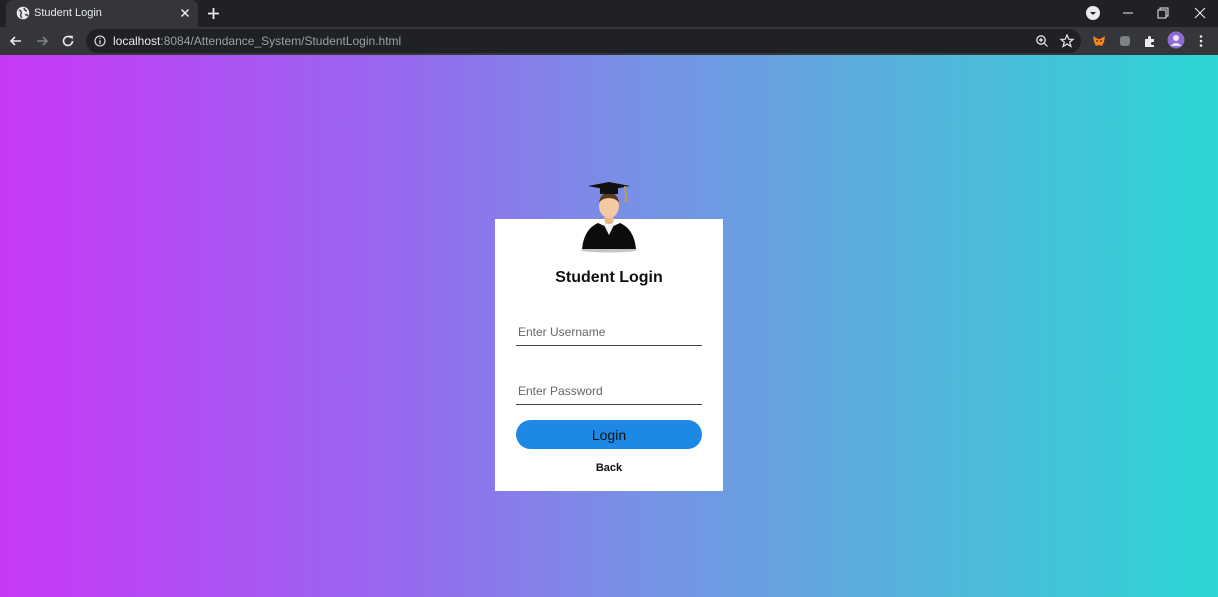 This screenshot has height=597, width=1218. What do you see at coordinates (1093, 13) in the screenshot?
I see `tab-search-icon` at bounding box center [1093, 13].